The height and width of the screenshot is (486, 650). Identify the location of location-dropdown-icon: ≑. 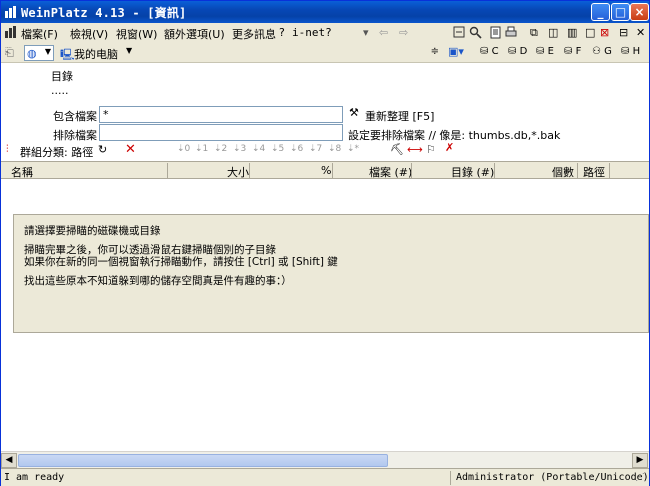
(435, 51).